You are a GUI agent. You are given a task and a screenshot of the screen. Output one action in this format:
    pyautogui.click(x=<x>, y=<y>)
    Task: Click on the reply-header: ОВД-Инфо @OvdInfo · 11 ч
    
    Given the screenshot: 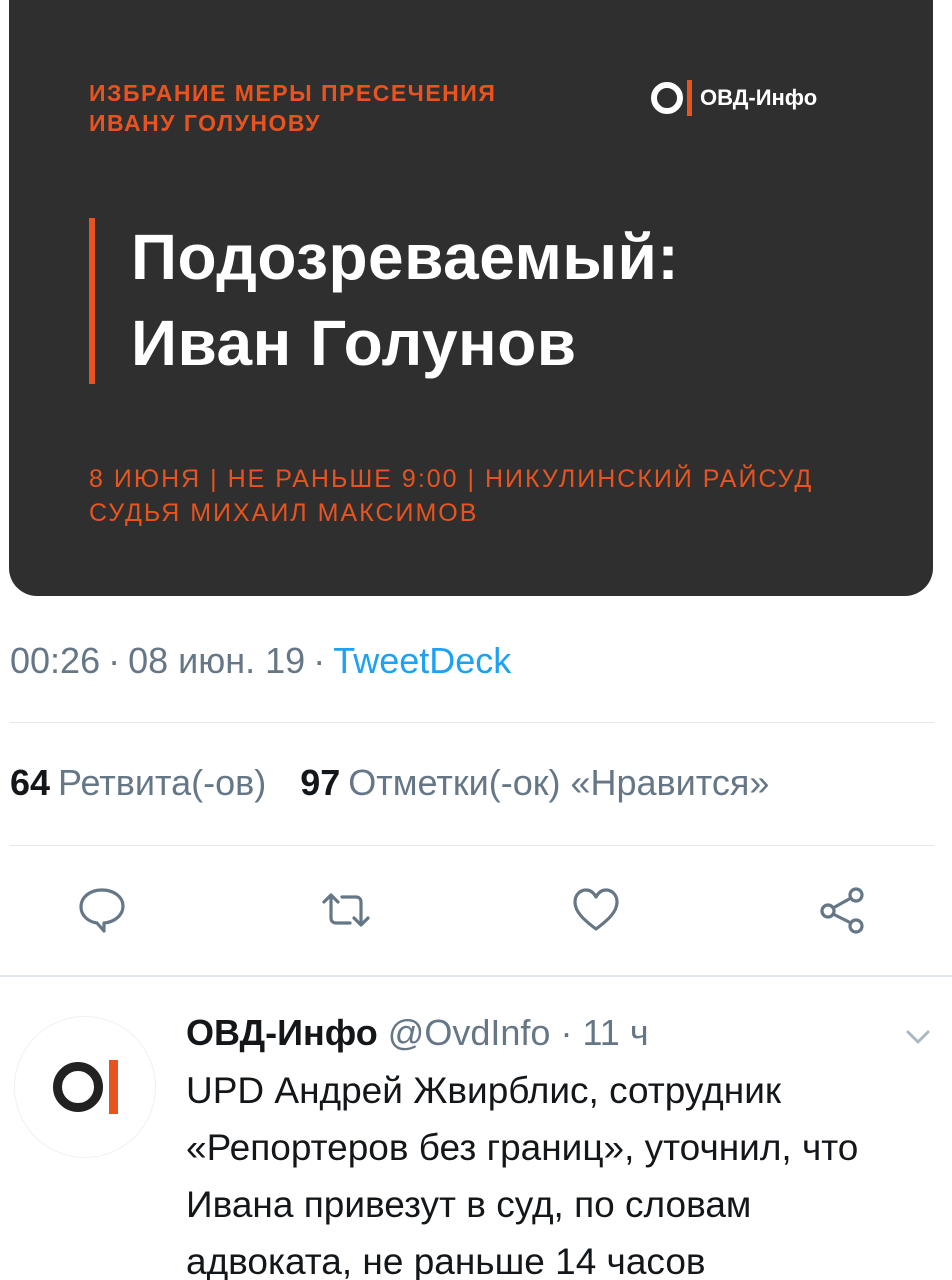 What is the action you would take?
    pyautogui.click(x=417, y=1033)
    